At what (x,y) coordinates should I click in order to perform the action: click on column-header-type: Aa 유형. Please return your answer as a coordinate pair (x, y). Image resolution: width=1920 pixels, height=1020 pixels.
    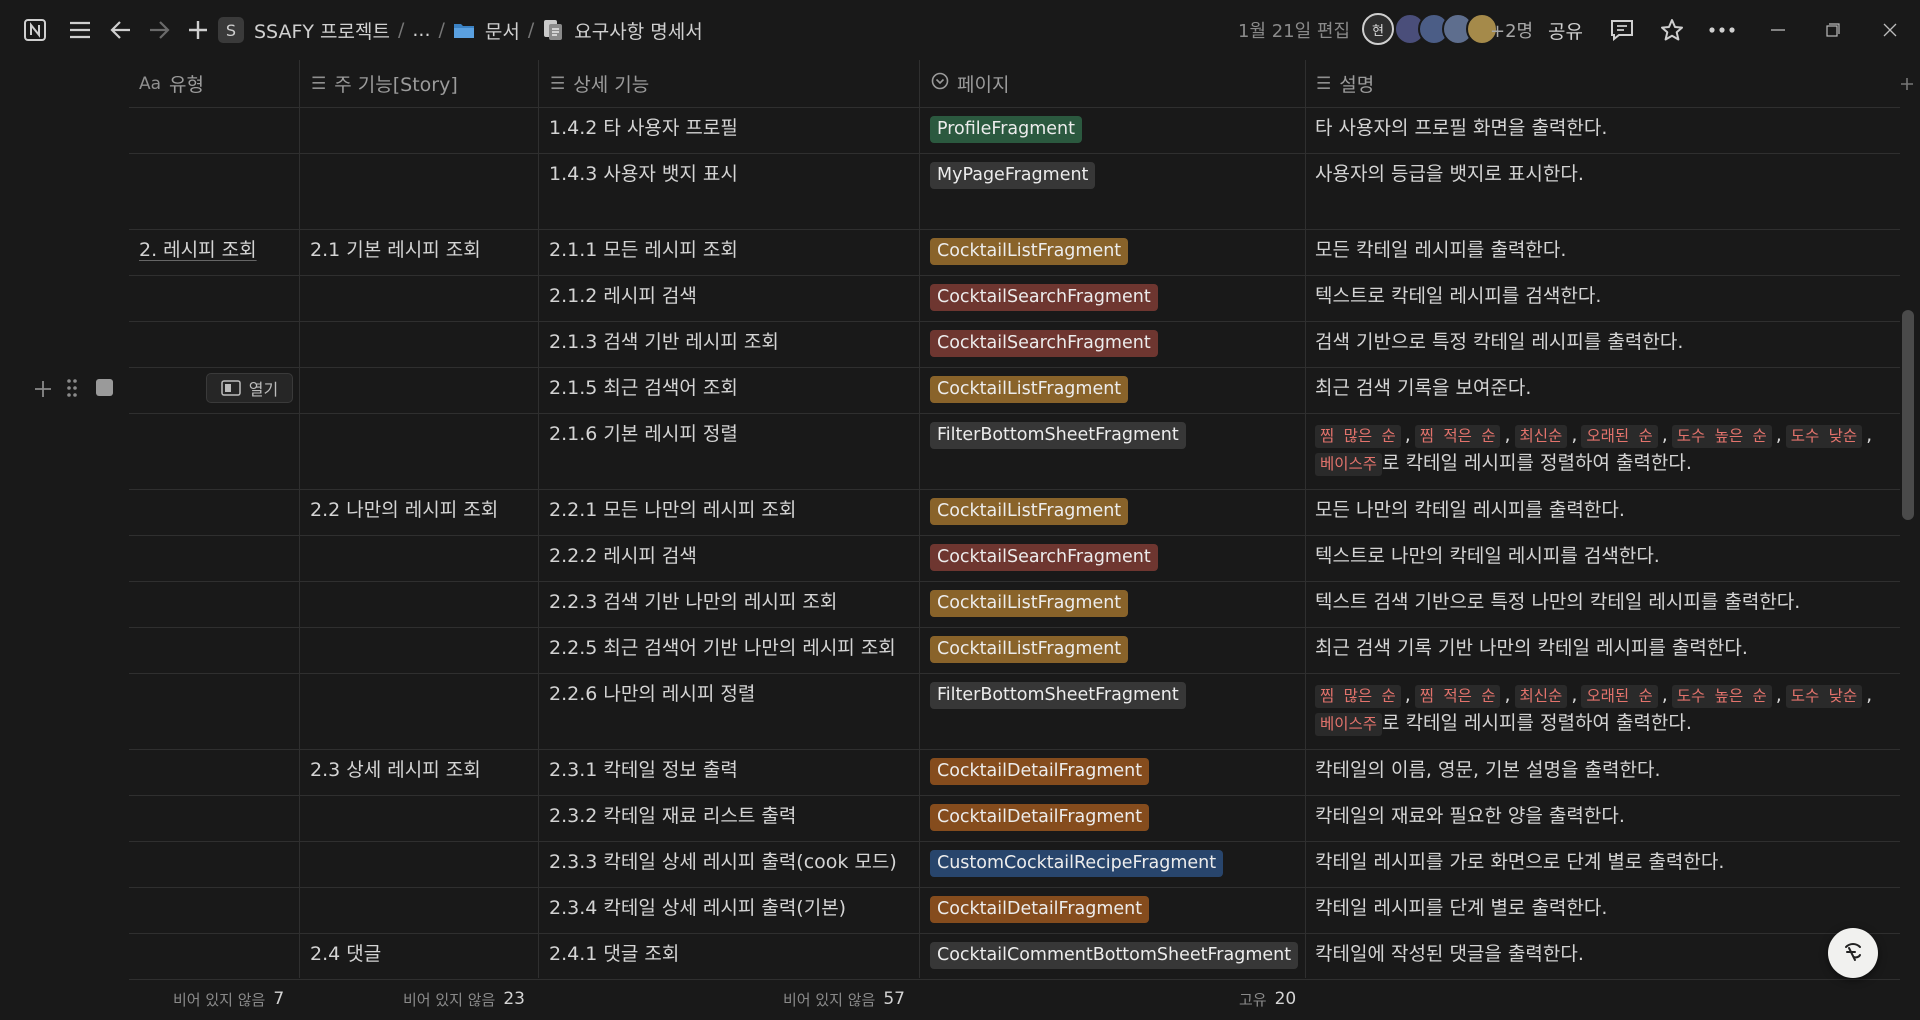
    Looking at the image, I should click on (171, 83).